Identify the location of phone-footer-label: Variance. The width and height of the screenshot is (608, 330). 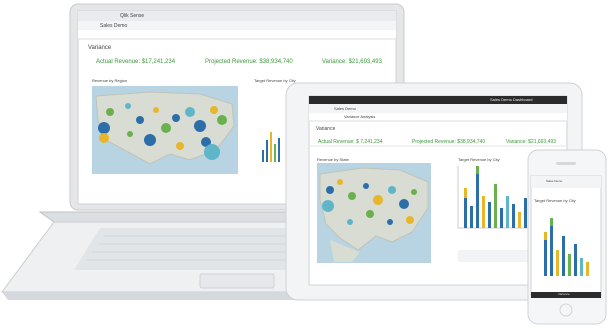
(564, 294).